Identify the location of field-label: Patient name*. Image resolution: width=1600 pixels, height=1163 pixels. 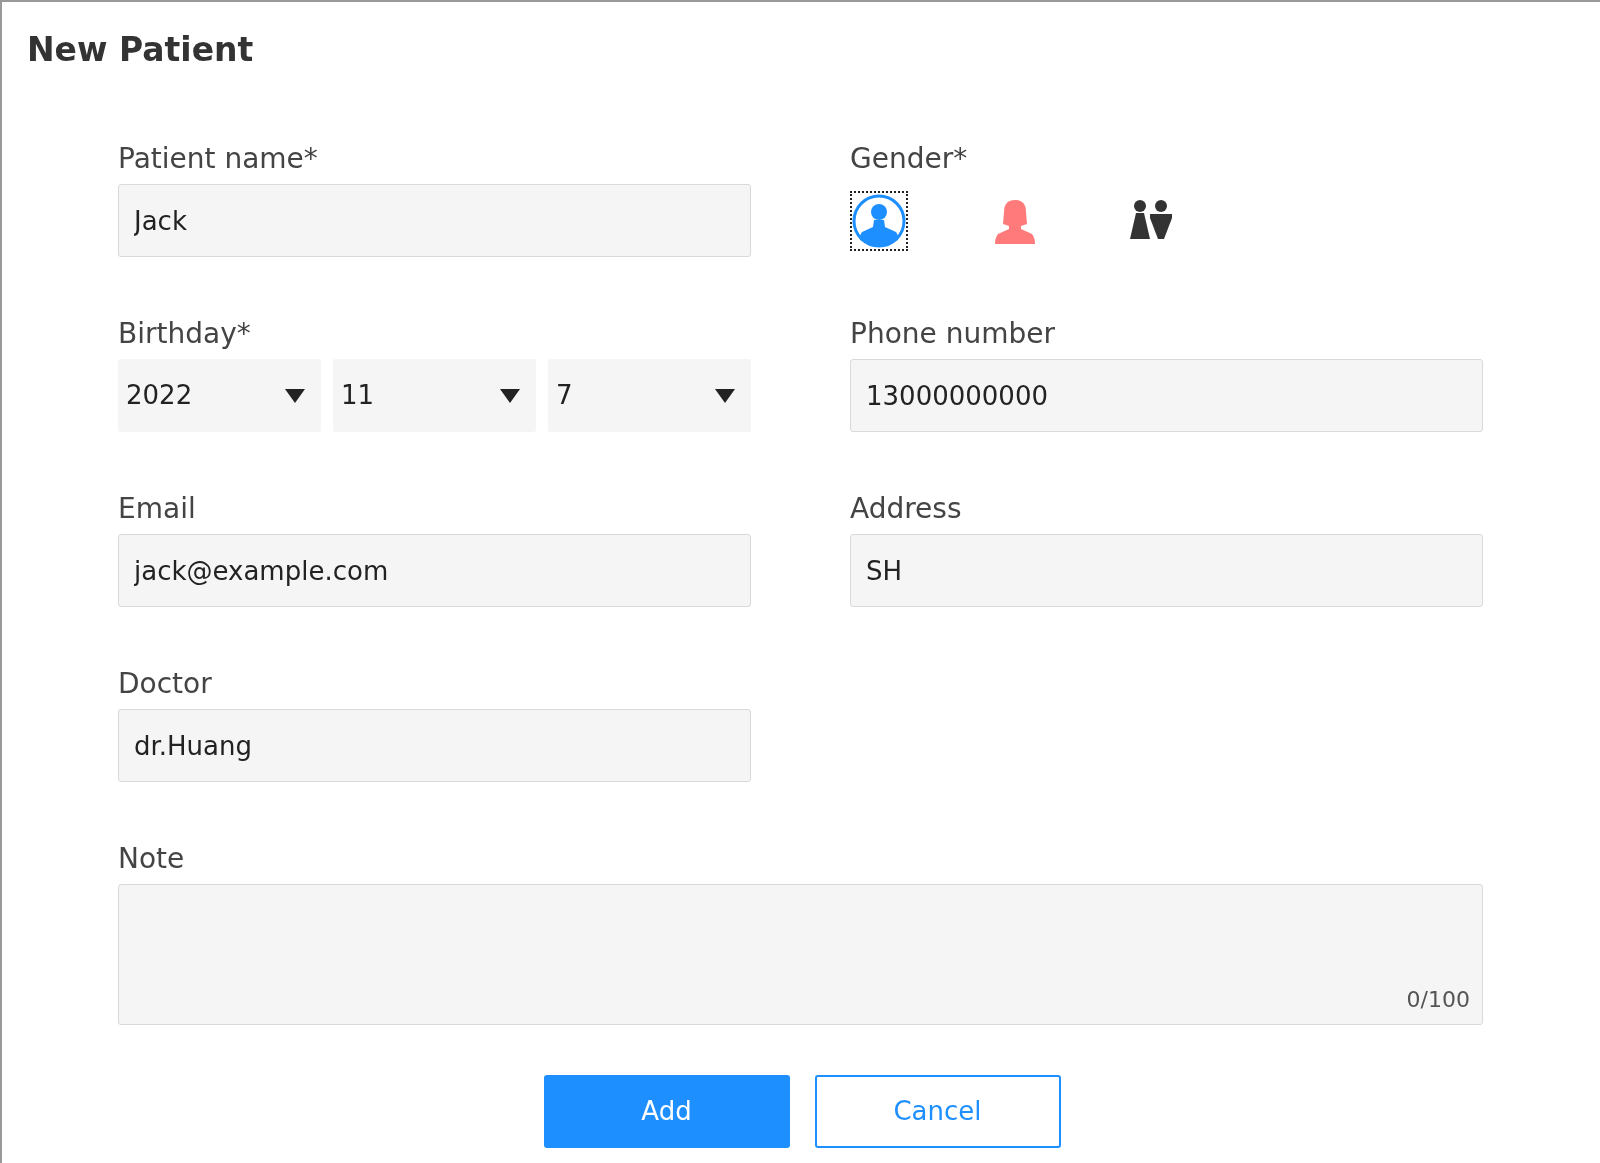
(218, 159).